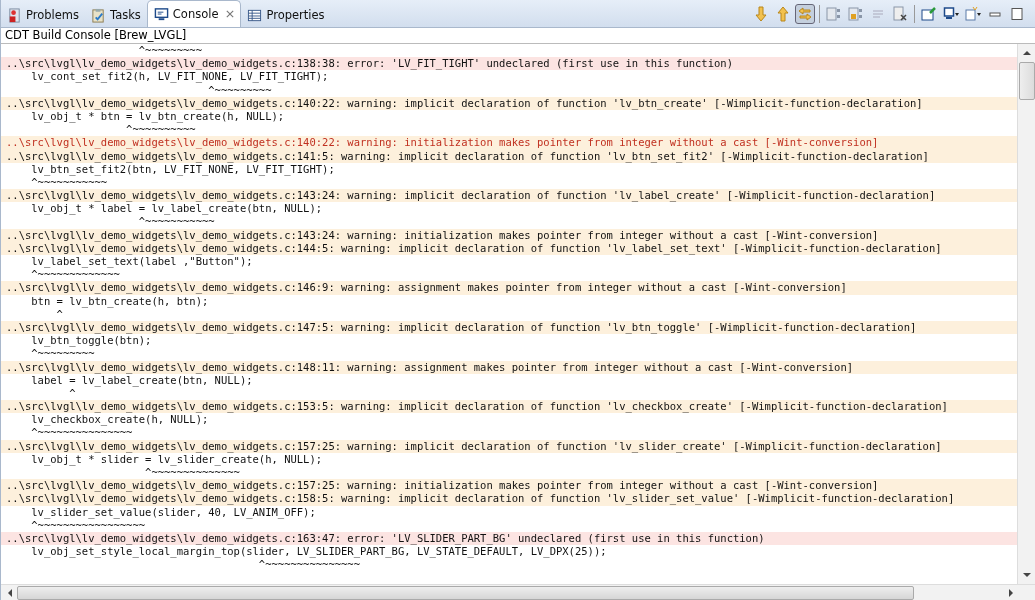 This screenshot has height=600, width=1035. What do you see at coordinates (194, 13) in the screenshot?
I see `view-tab: Console` at bounding box center [194, 13].